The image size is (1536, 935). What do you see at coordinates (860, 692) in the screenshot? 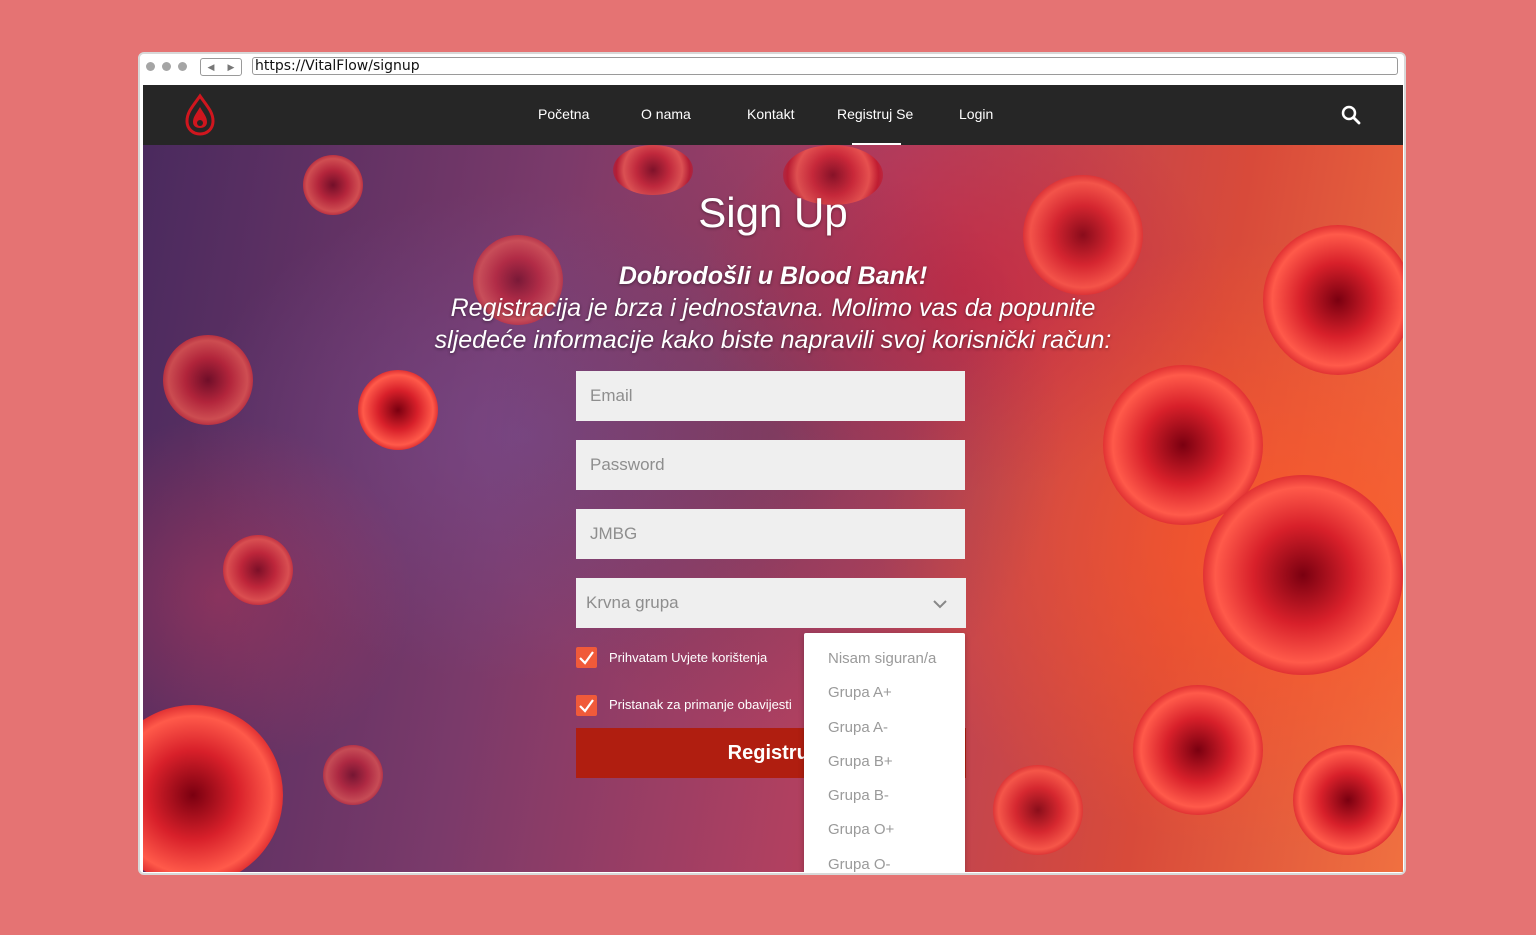
I see `dropdown-option: Grupa A+` at bounding box center [860, 692].